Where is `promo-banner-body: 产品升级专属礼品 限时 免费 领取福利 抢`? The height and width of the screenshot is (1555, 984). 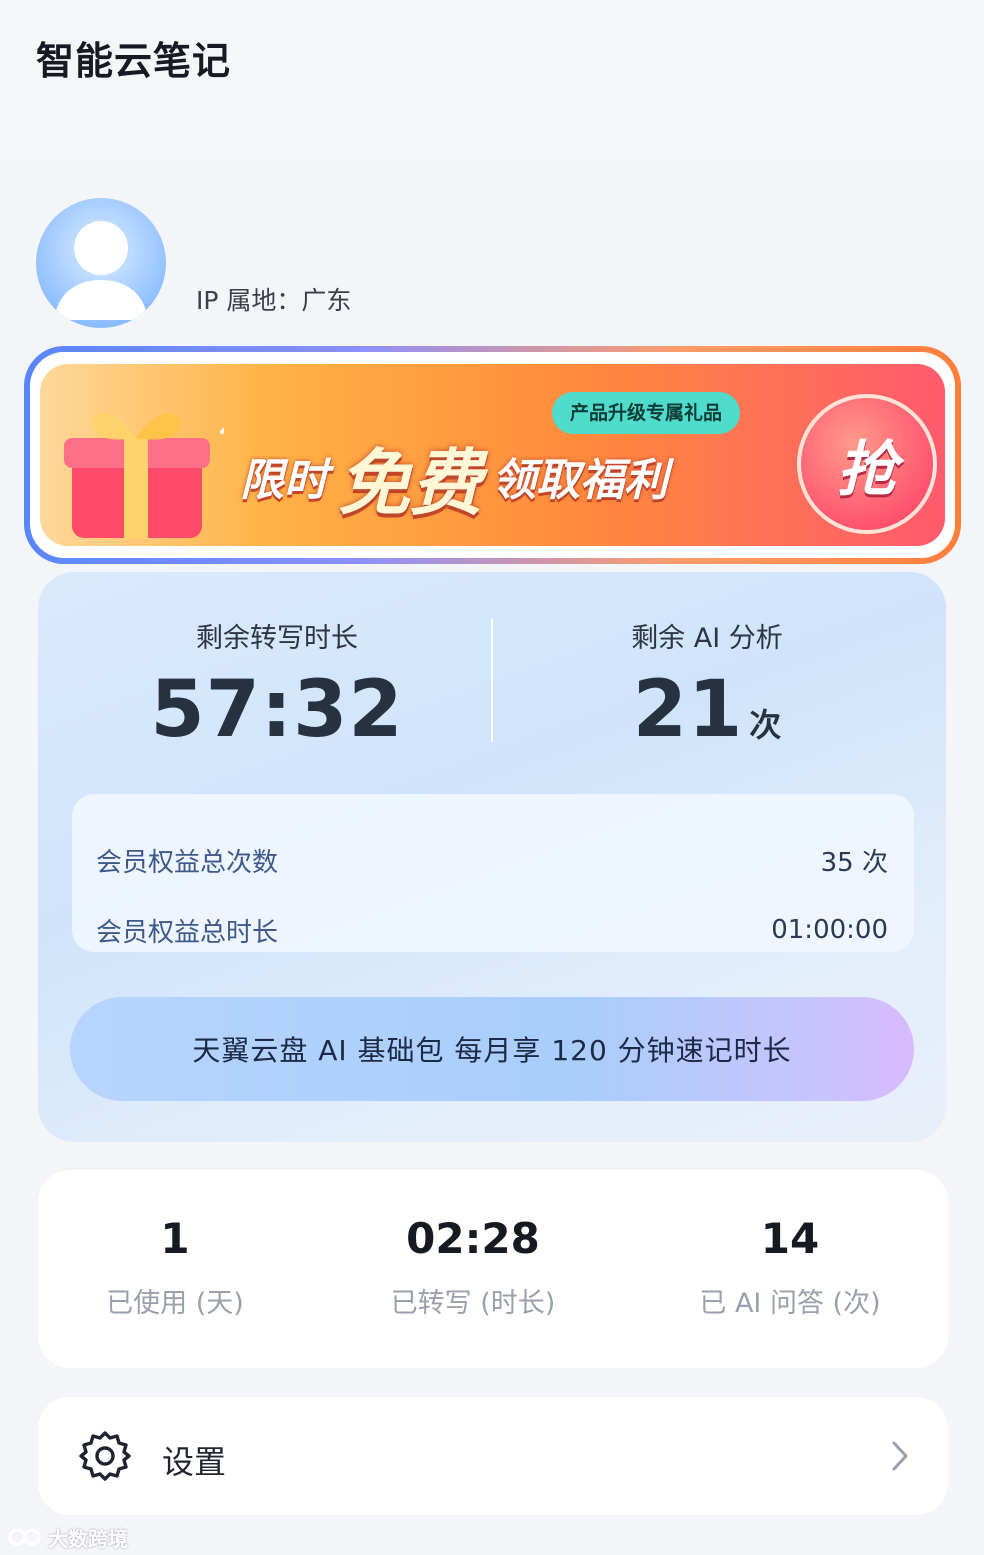 promo-banner-body: 产品升级专属礼品 限时 免费 领取福利 抢 is located at coordinates (492, 455).